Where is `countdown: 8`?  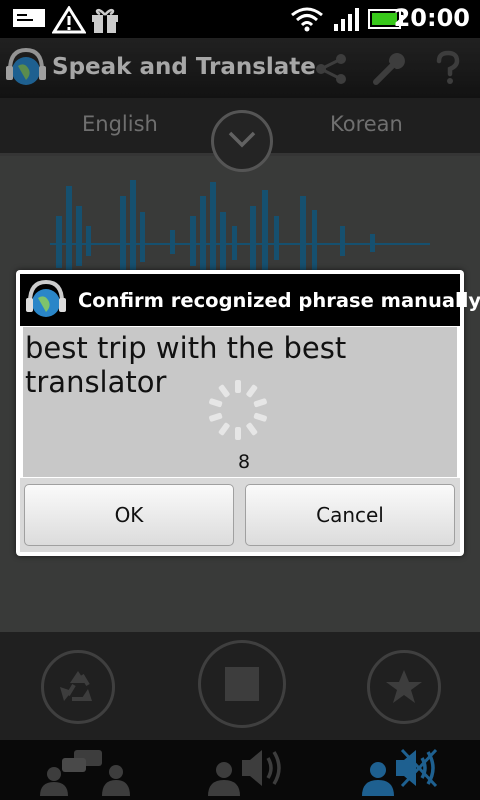 countdown: 8 is located at coordinates (244, 462).